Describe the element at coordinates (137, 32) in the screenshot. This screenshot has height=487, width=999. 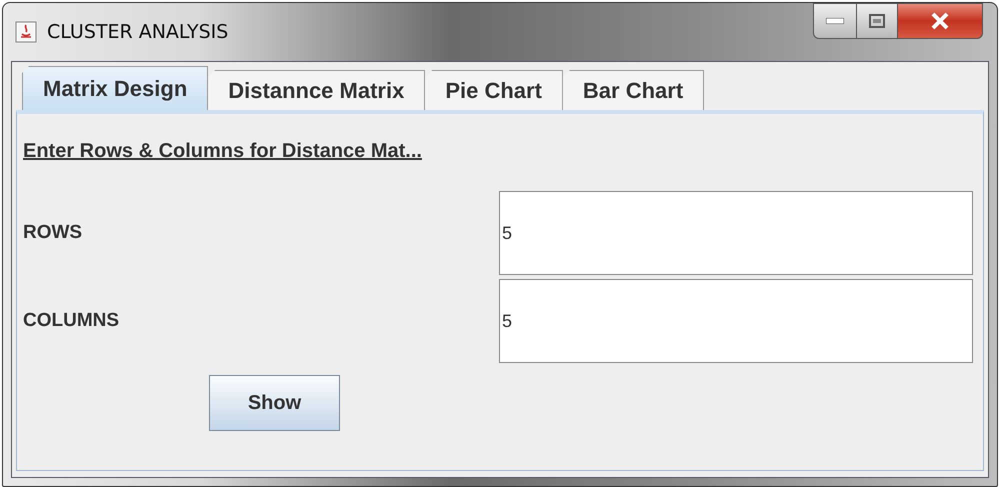
I see `window-title: CLUSTER ANALYSIS` at that location.